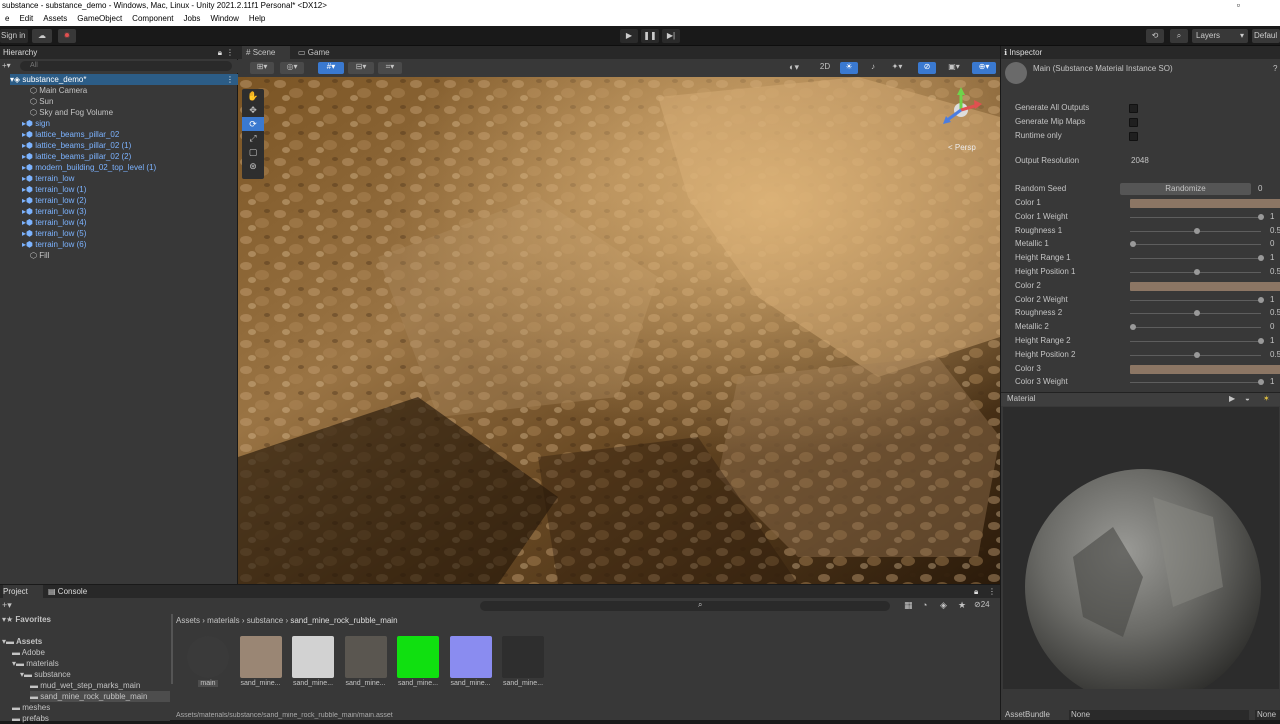 The width and height of the screenshot is (1280, 724). I want to click on add-icon: +▾, so click(6, 65).